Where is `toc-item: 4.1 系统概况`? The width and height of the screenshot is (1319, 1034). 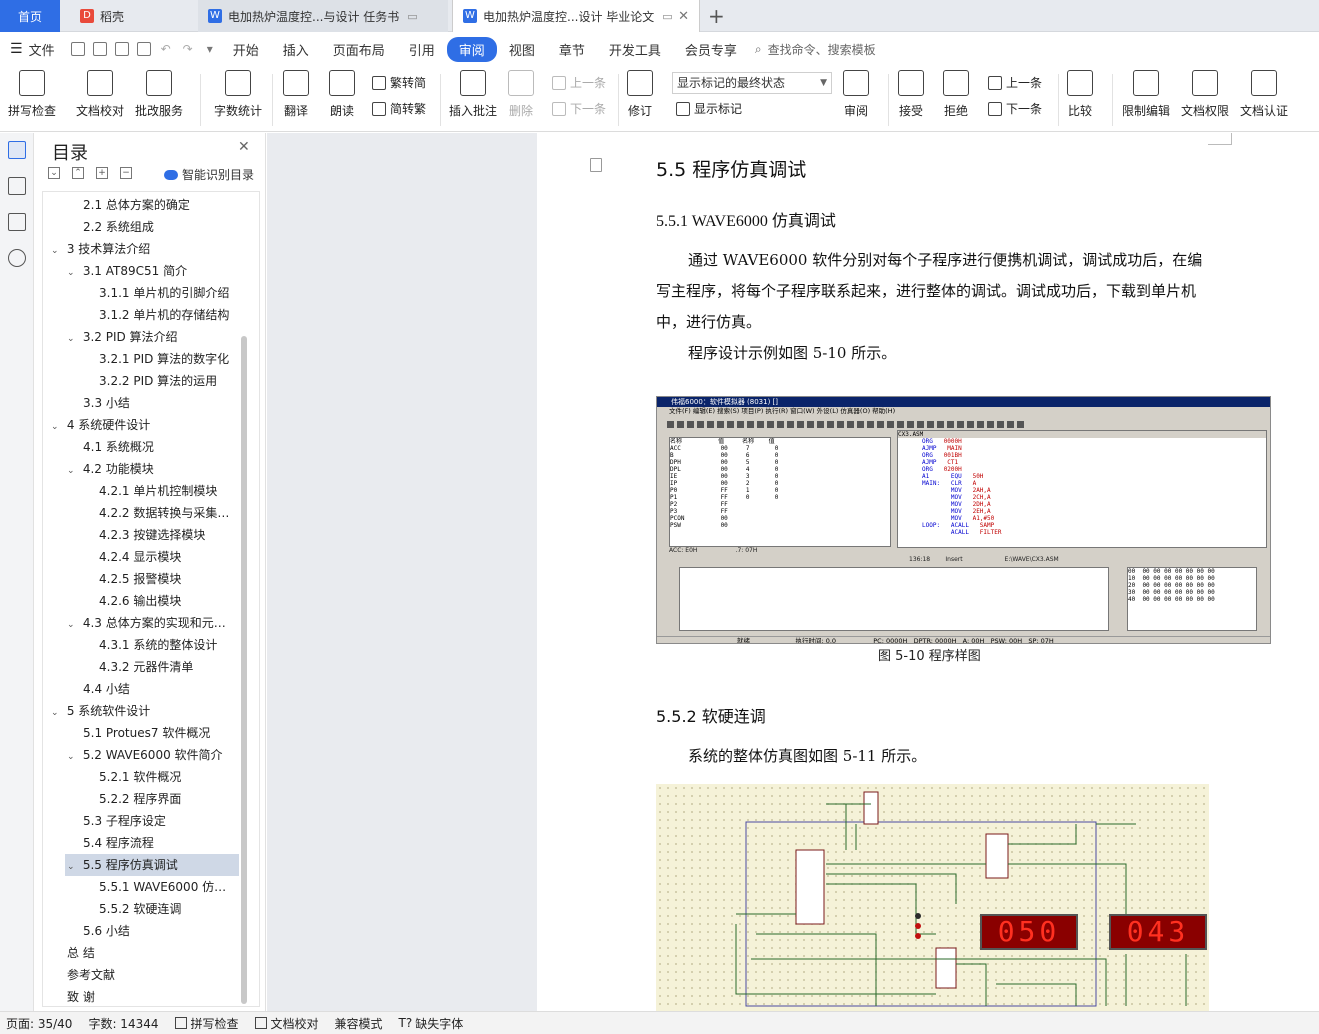
toc-item: 4.1 系统概况 is located at coordinates (160, 447).